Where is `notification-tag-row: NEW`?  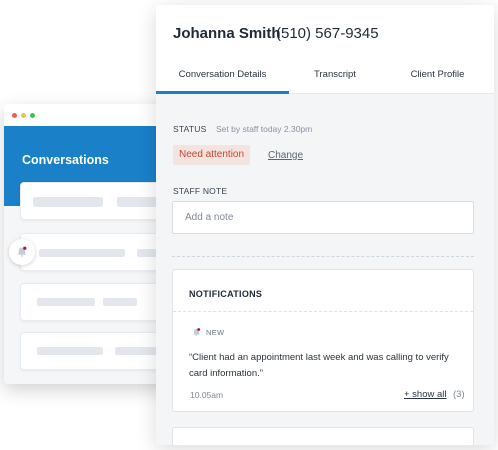
notification-tag-row: NEW is located at coordinates (207, 332).